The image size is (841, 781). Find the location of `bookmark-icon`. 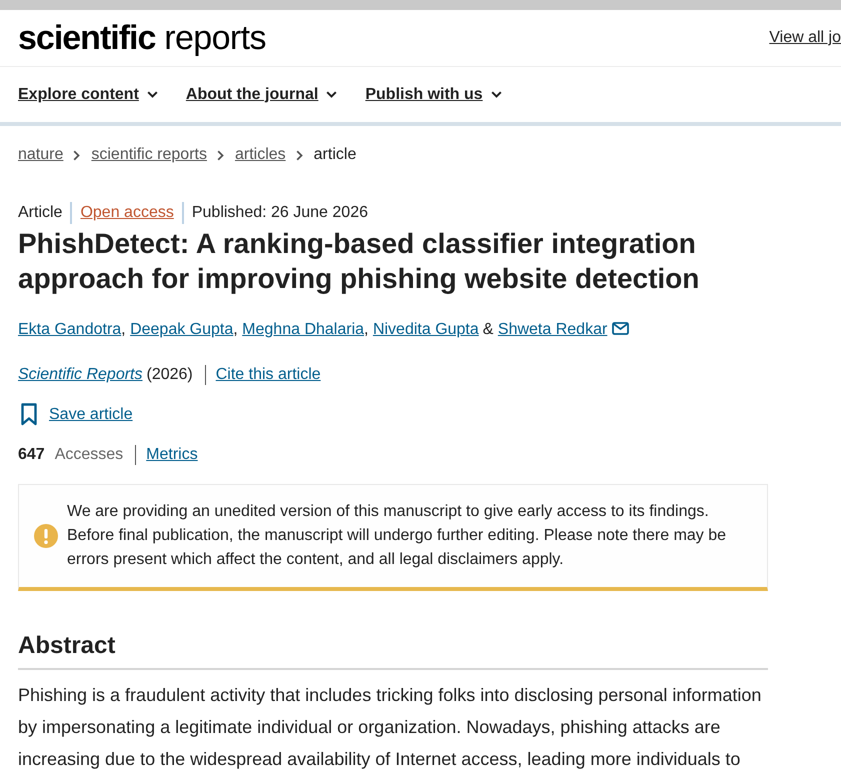

bookmark-icon is located at coordinates (29, 414).